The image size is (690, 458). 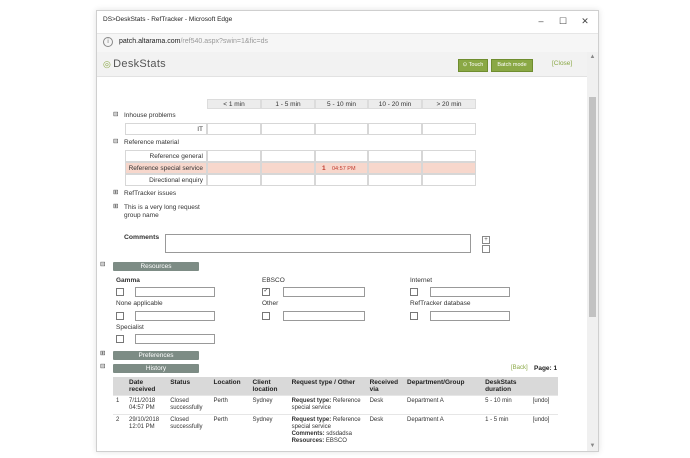 What do you see at coordinates (234, 168) in the screenshot?
I see `cell-refspec-lt1` at bounding box center [234, 168].